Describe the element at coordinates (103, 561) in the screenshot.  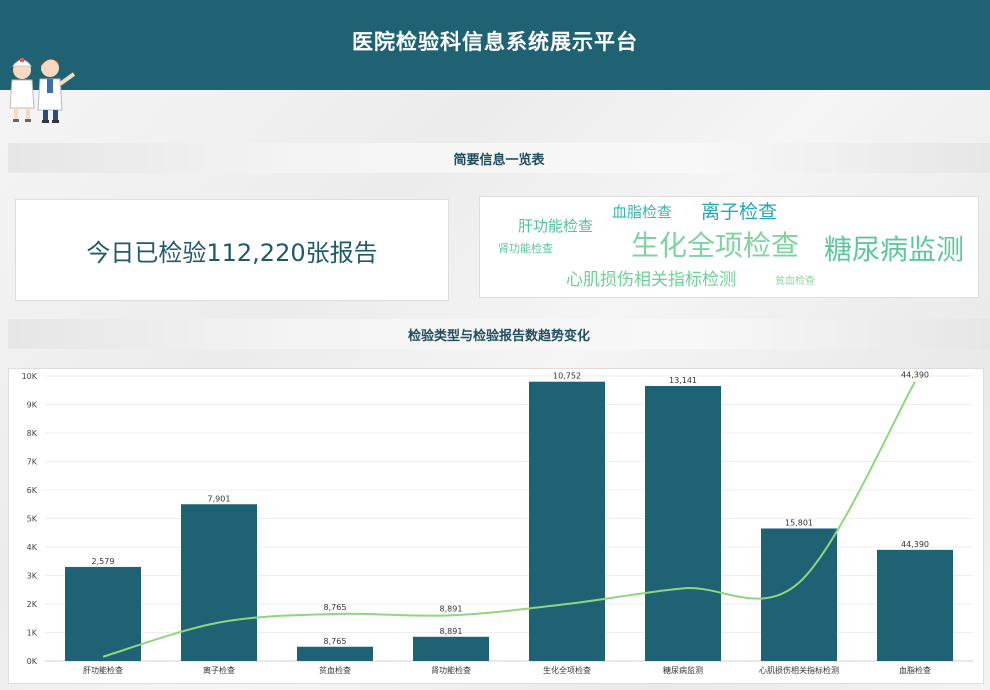
I see `bar-value-label: 2,579` at that location.